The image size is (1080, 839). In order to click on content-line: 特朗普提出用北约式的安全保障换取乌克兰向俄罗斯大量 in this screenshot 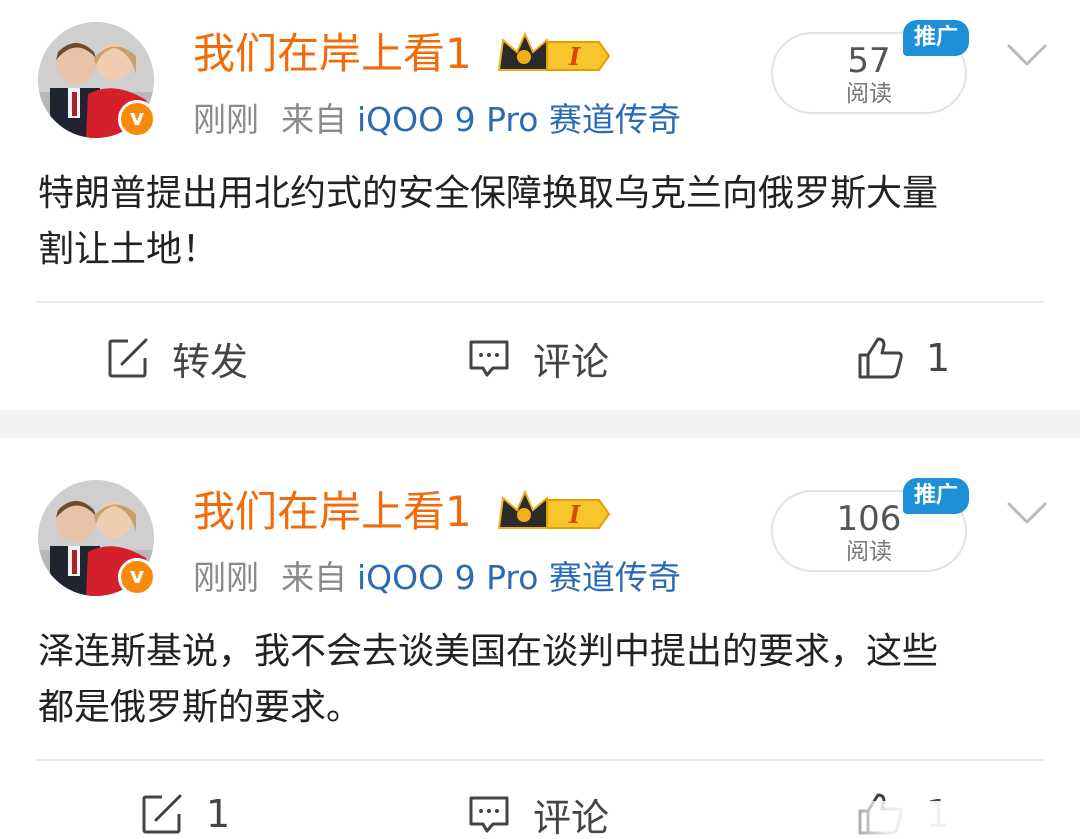, I will do `click(488, 193)`.